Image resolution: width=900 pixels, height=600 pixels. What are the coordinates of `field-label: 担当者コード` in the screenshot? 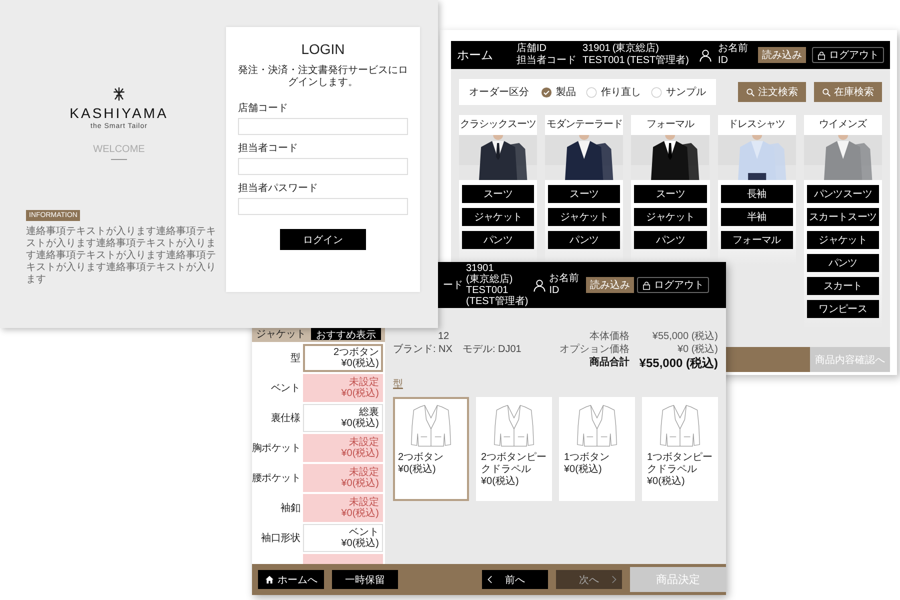 It's located at (546, 61).